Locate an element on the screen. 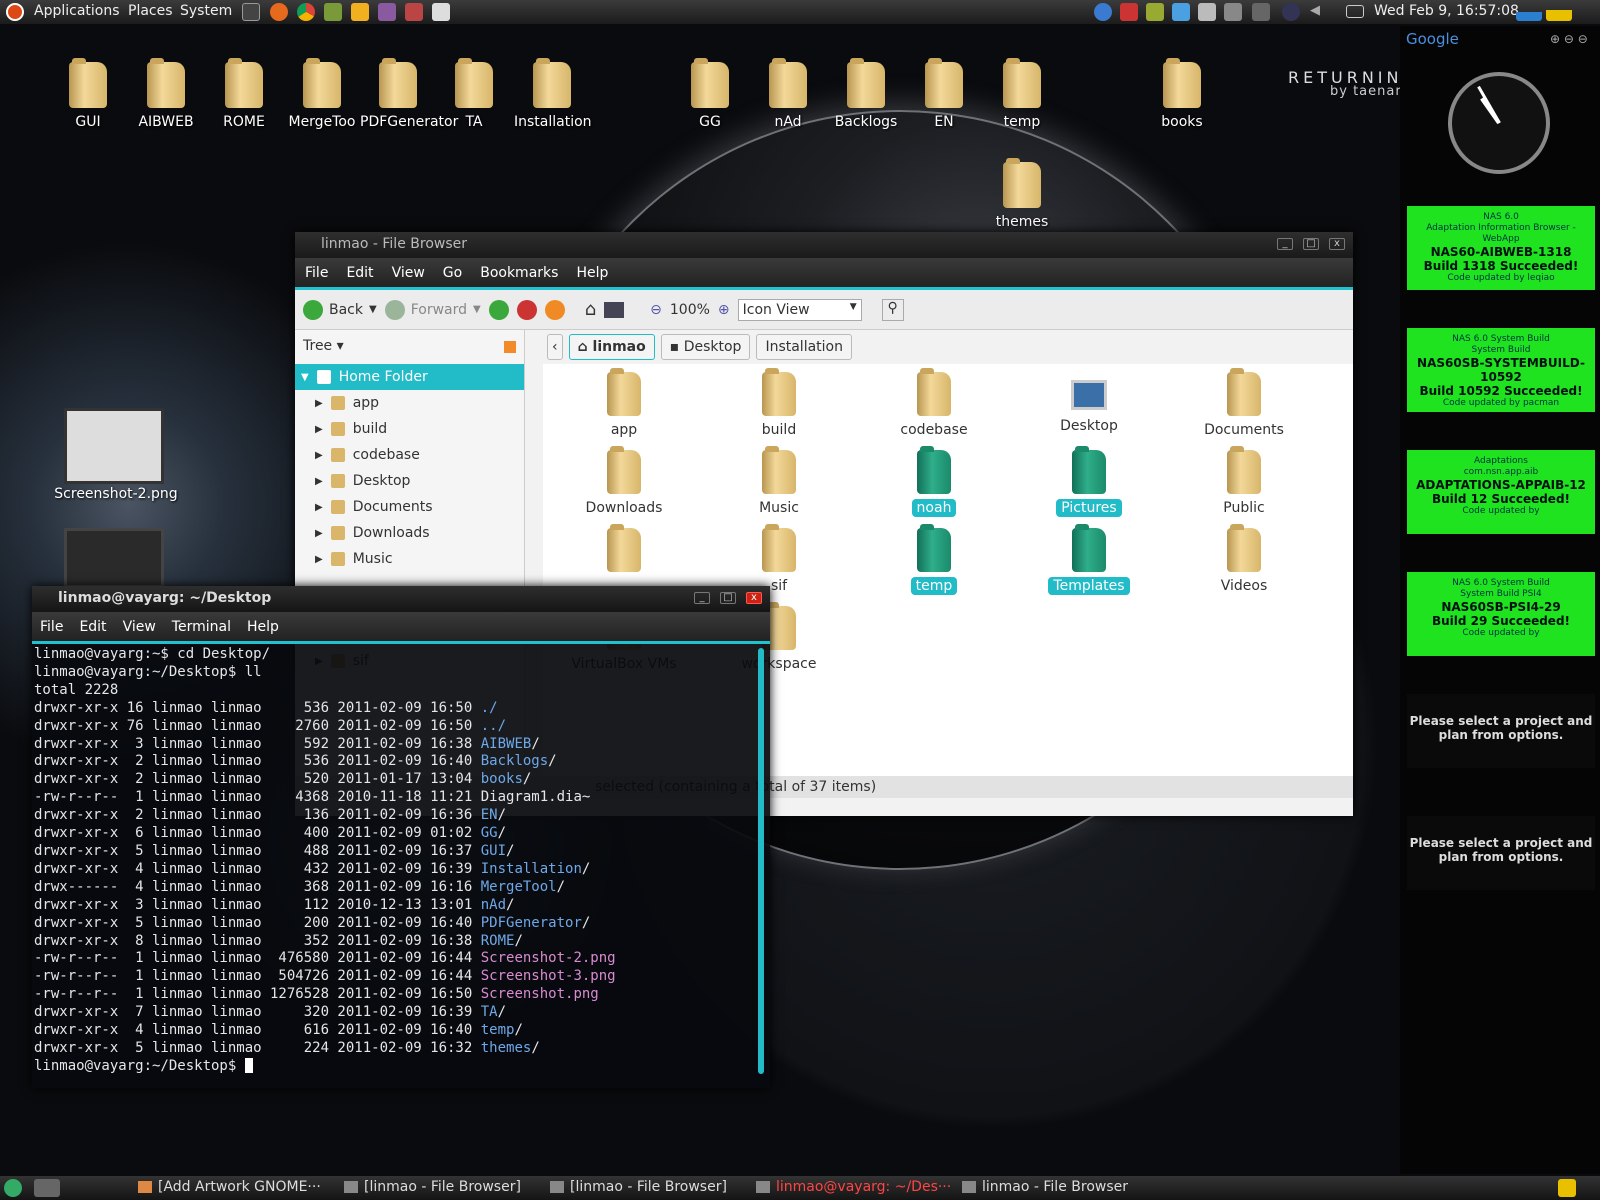  window-titlebar: linmao@vayarg: ~/Desktop is located at coordinates (401, 599).